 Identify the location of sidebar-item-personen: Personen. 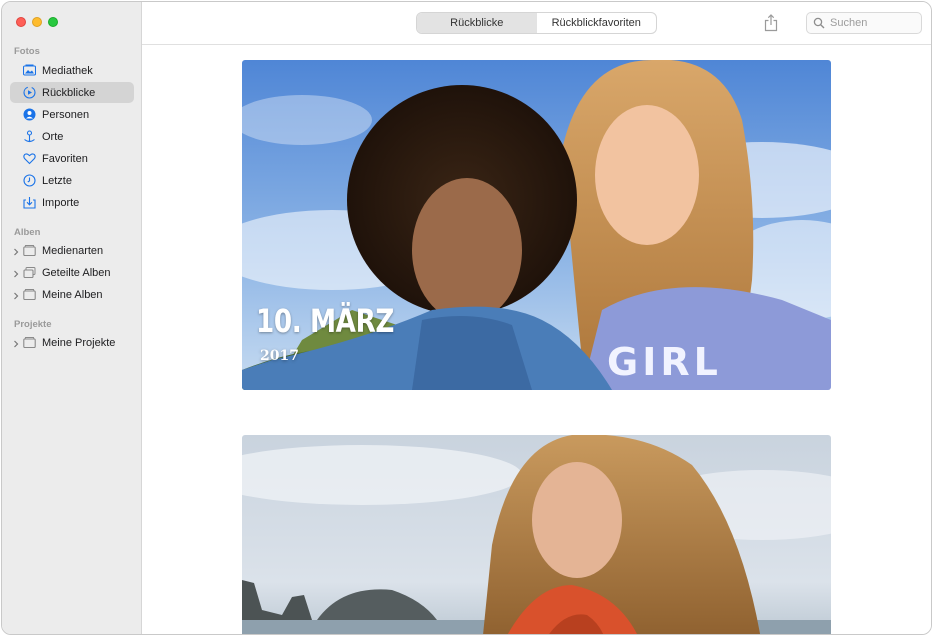
(72, 114).